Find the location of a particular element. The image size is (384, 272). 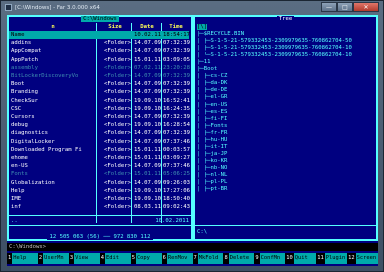

tree-node: │ ├─nb-NO is located at coordinates (287, 168).